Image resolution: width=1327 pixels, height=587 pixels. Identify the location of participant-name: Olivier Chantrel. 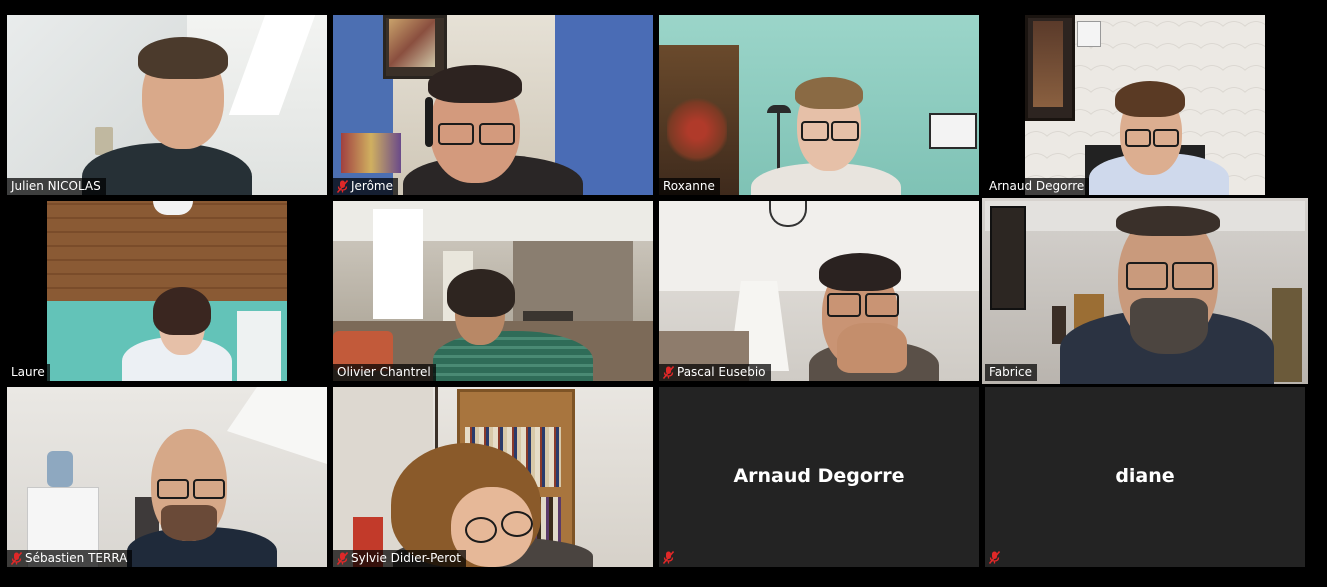
(384, 372).